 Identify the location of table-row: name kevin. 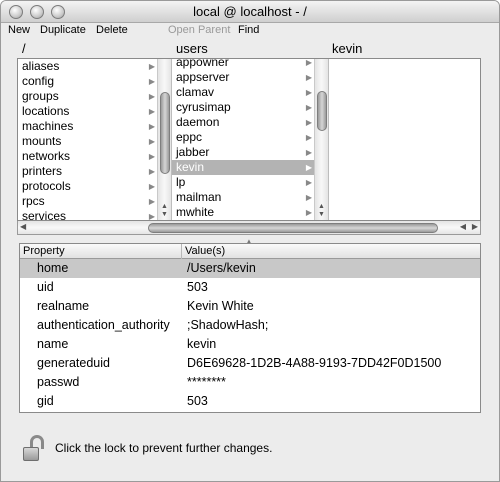
(250, 344).